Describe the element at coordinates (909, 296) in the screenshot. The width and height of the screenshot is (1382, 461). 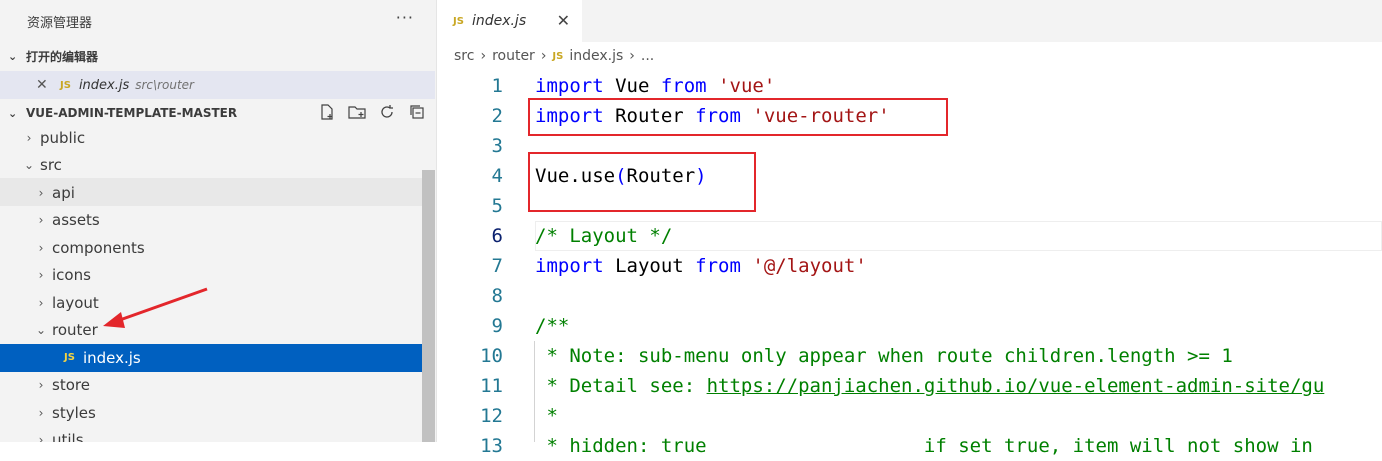
I see `code-line: 8` at that location.